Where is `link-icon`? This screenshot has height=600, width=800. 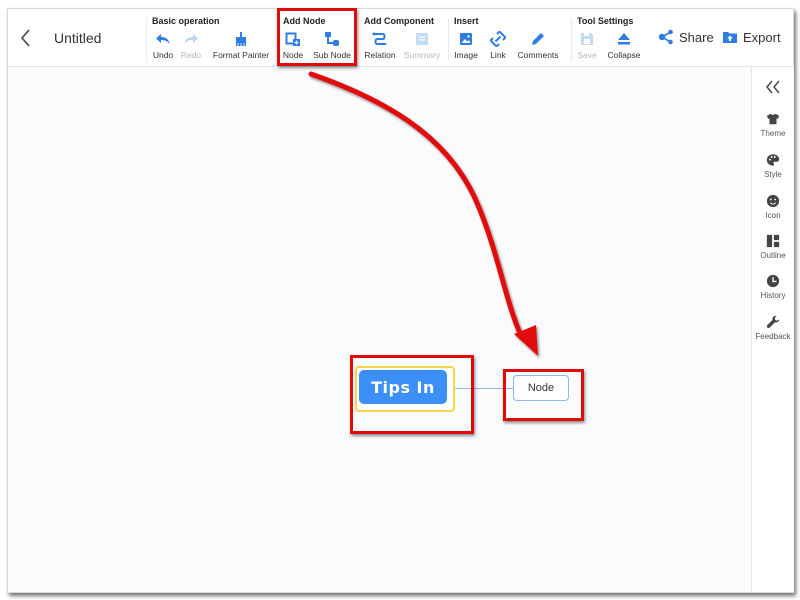 link-icon is located at coordinates (498, 39).